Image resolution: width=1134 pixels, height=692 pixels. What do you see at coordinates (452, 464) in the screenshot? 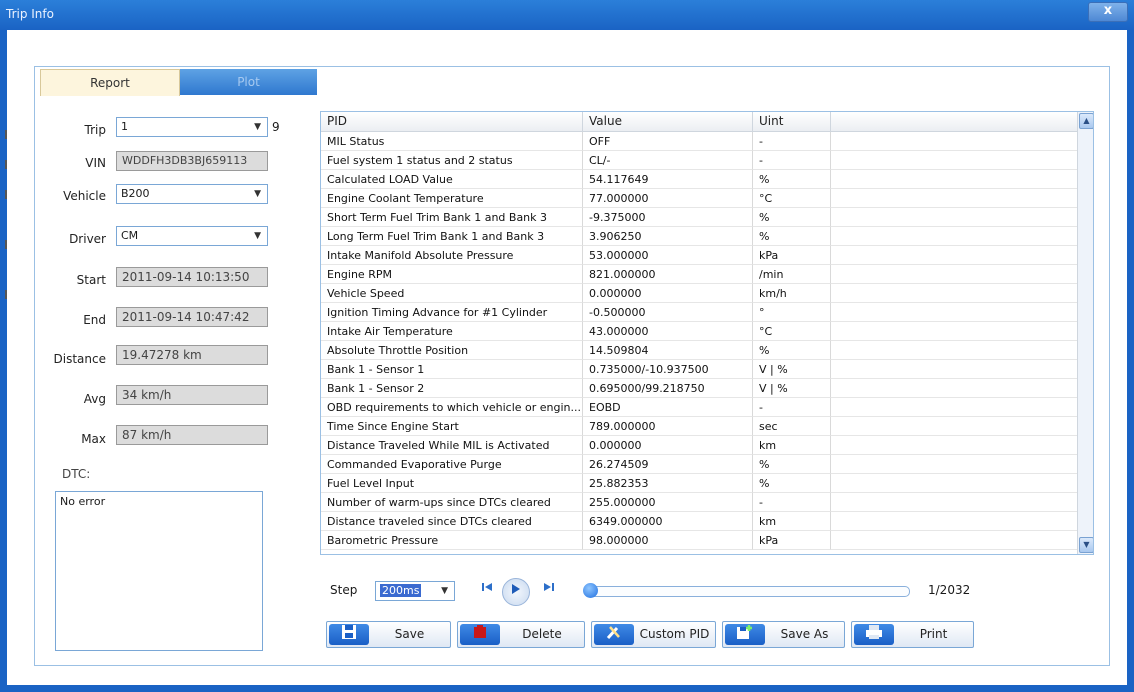
I see `cell-pid: Commanded Evaporative Purge` at bounding box center [452, 464].